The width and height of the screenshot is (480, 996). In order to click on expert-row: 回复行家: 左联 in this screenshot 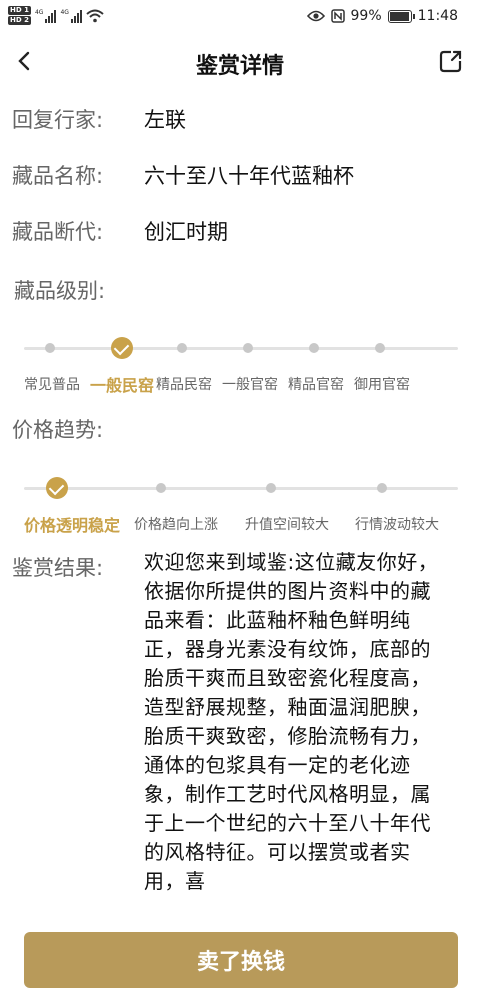, I will do `click(99, 119)`.